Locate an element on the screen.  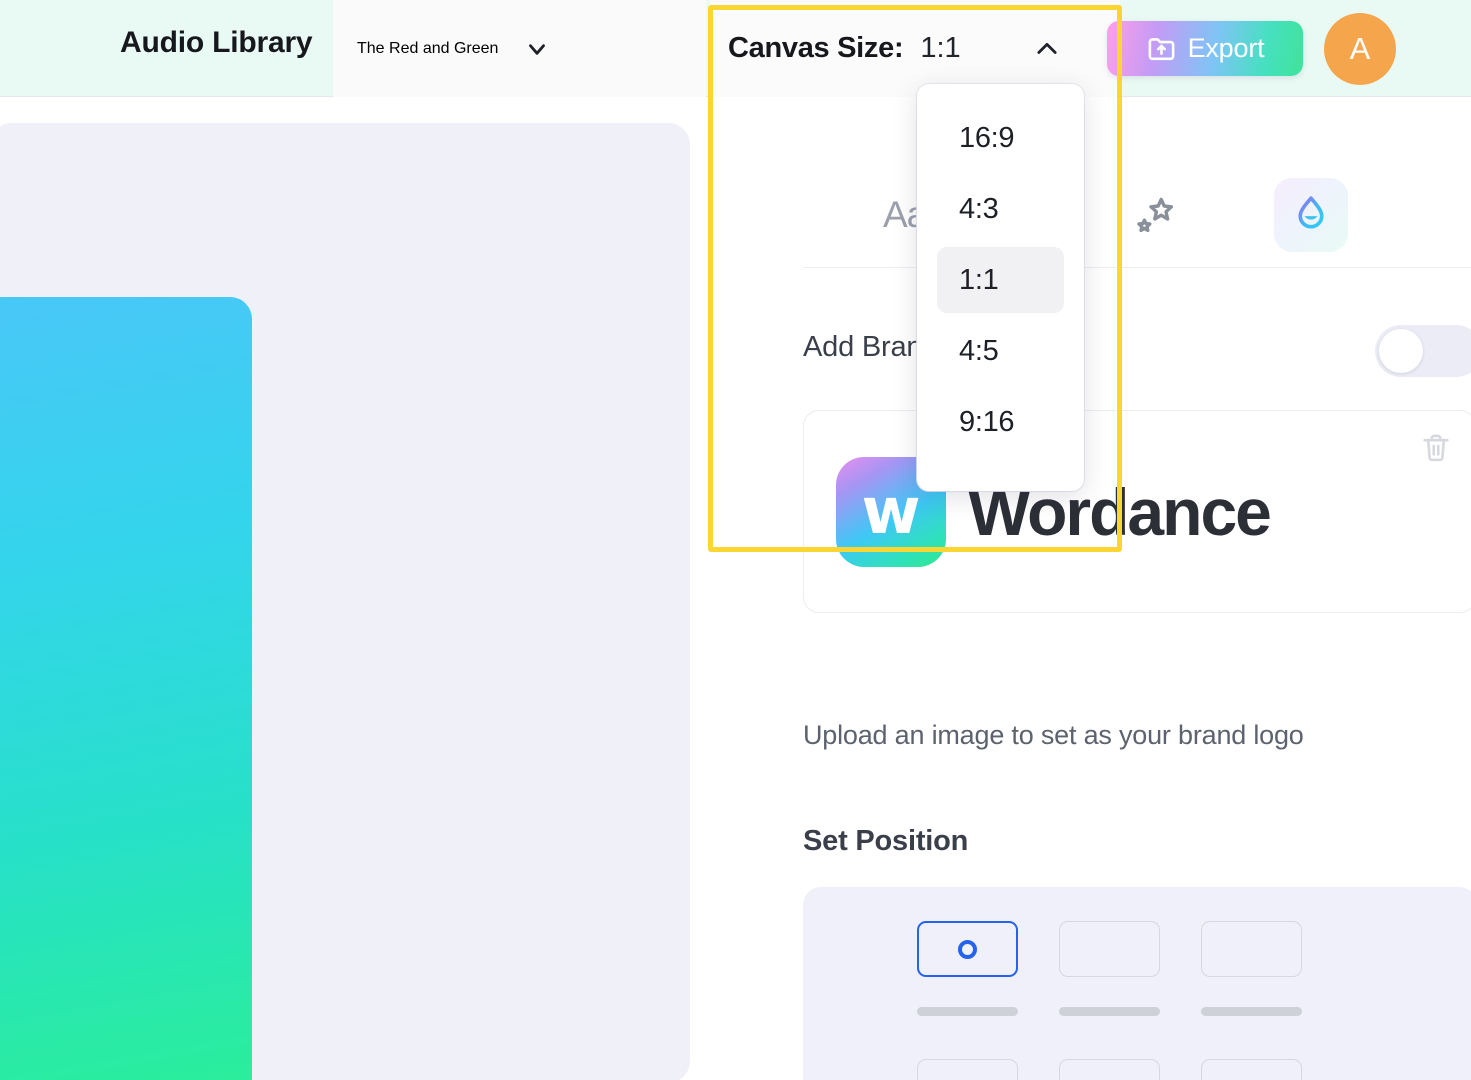
water-drop-icon is located at coordinates (1311, 212).